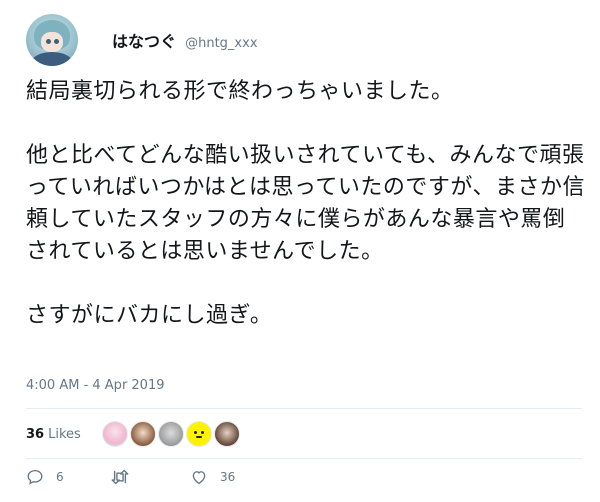 This screenshot has height=502, width=600. Describe the element at coordinates (304, 408) in the screenshot. I see `divider-top` at that location.